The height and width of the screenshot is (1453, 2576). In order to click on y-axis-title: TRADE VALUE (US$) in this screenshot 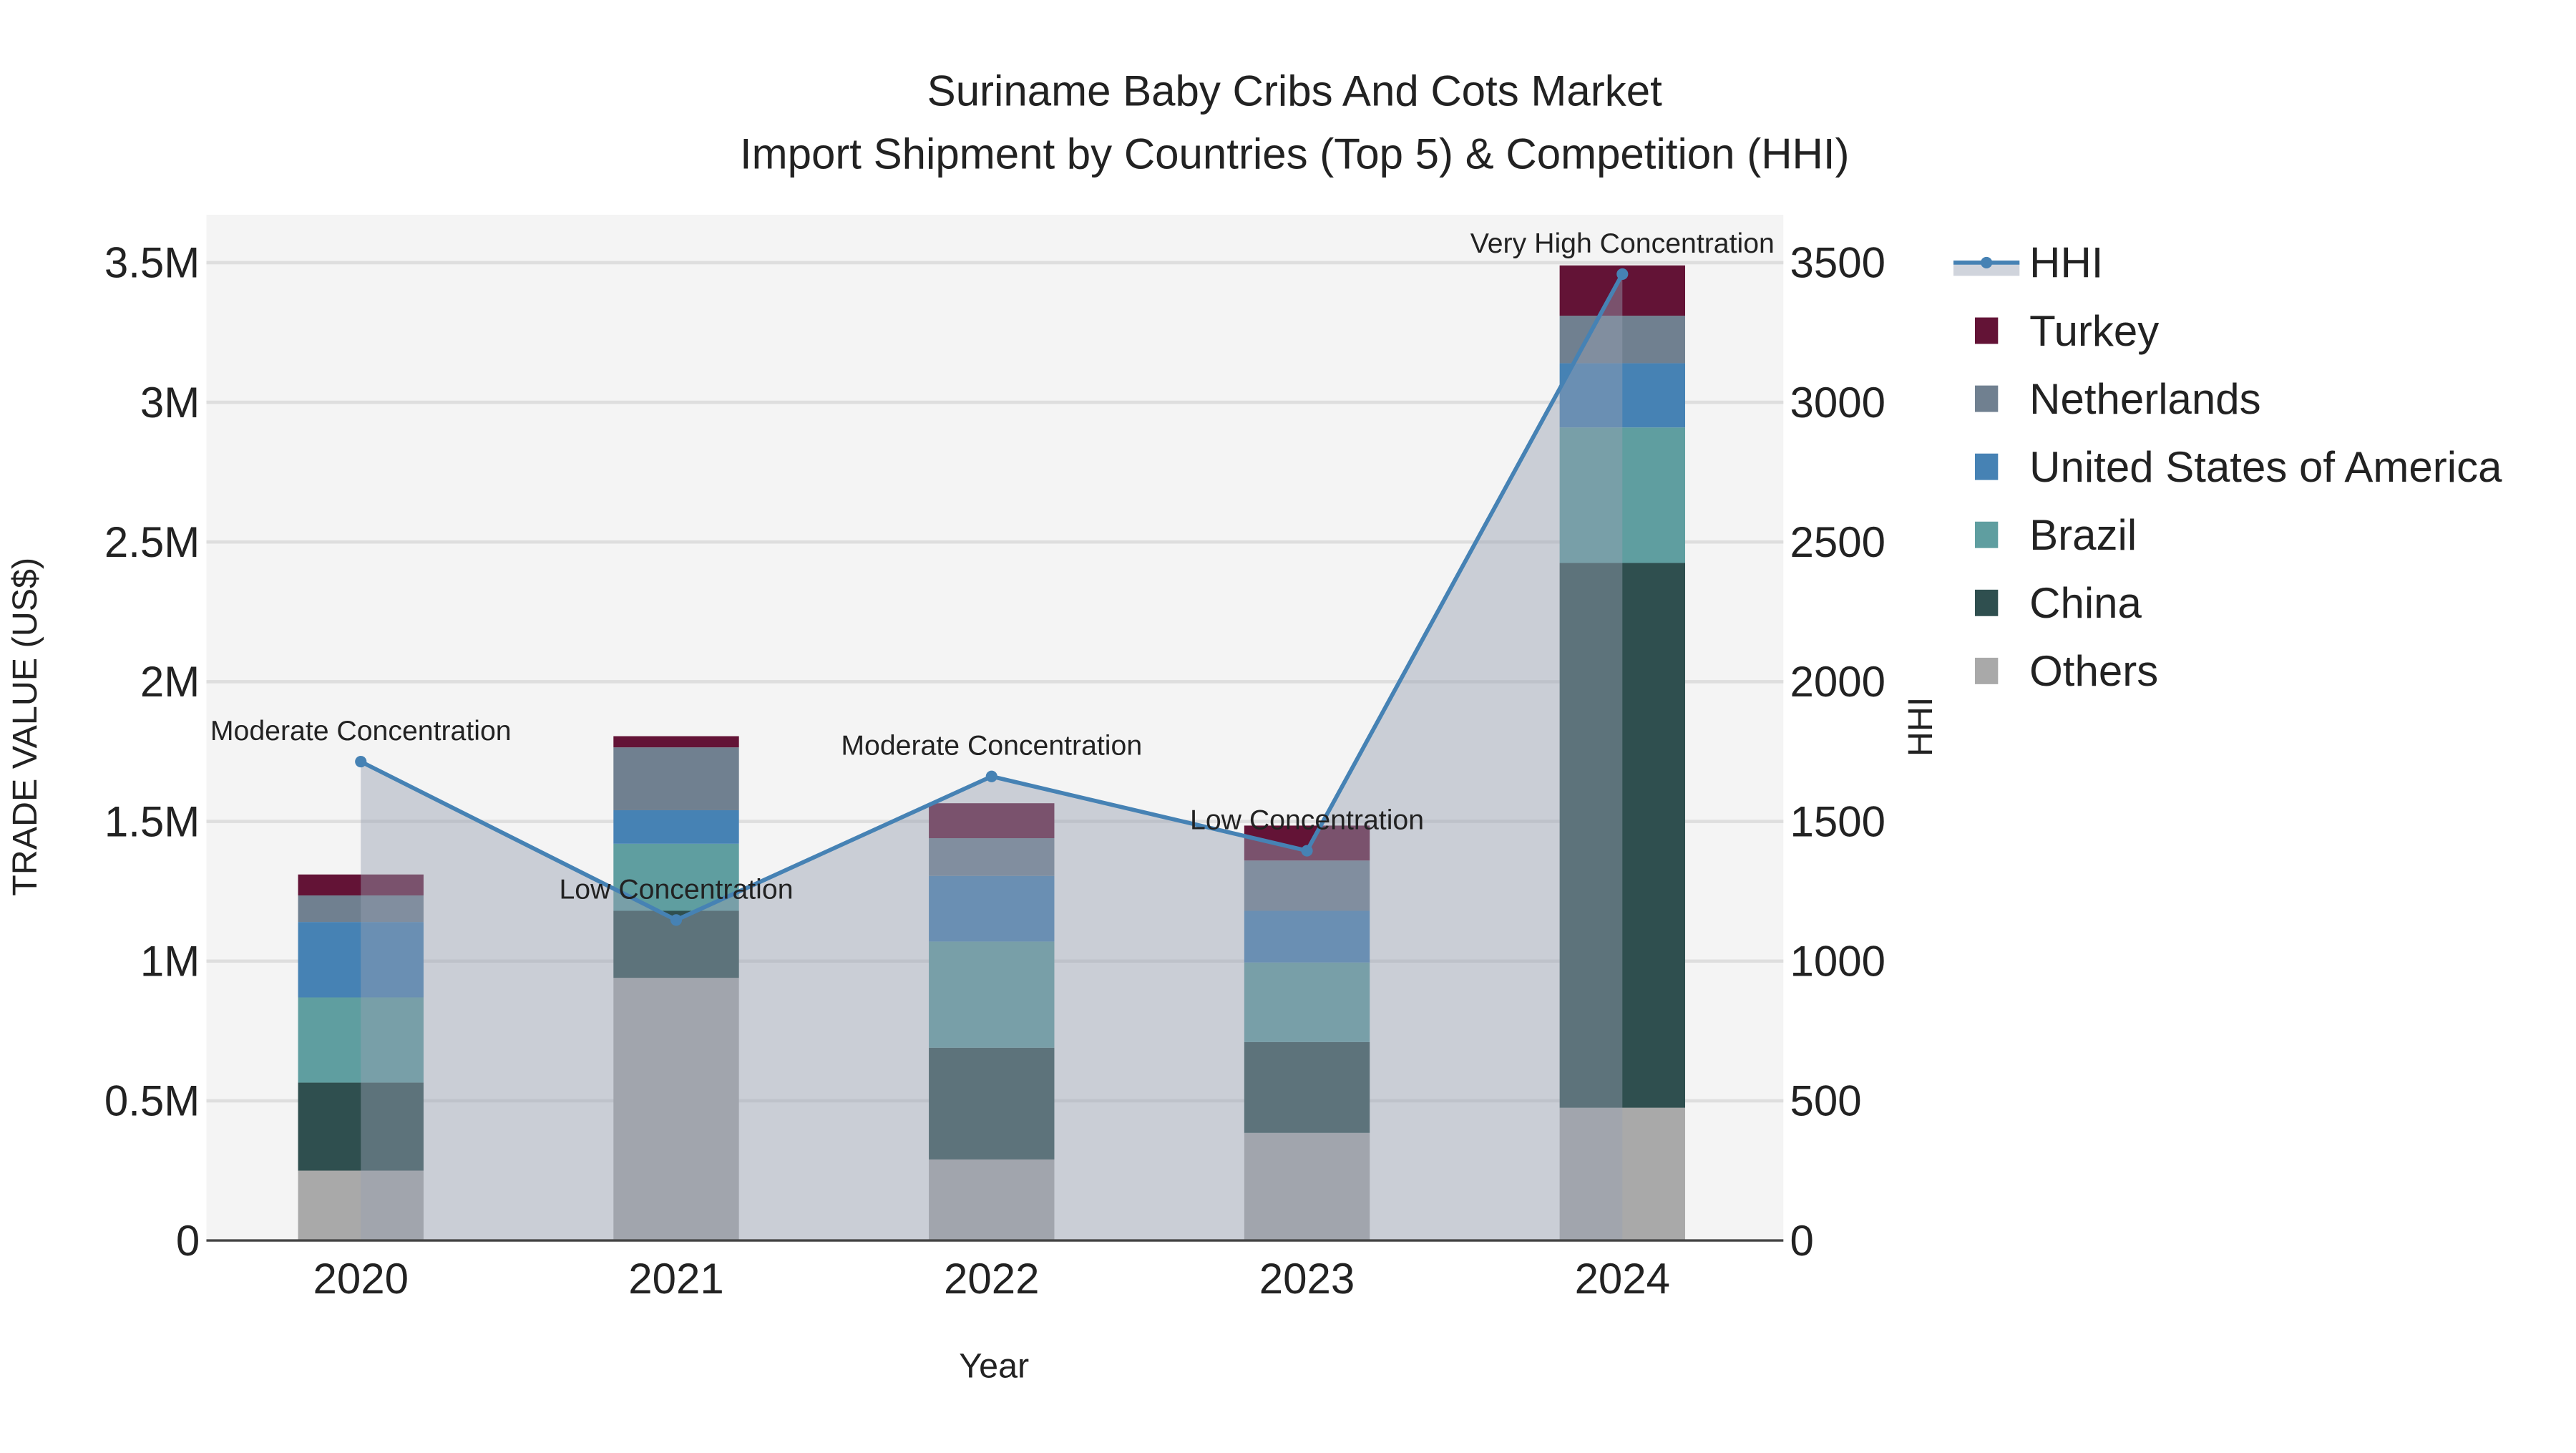, I will do `click(25, 727)`.